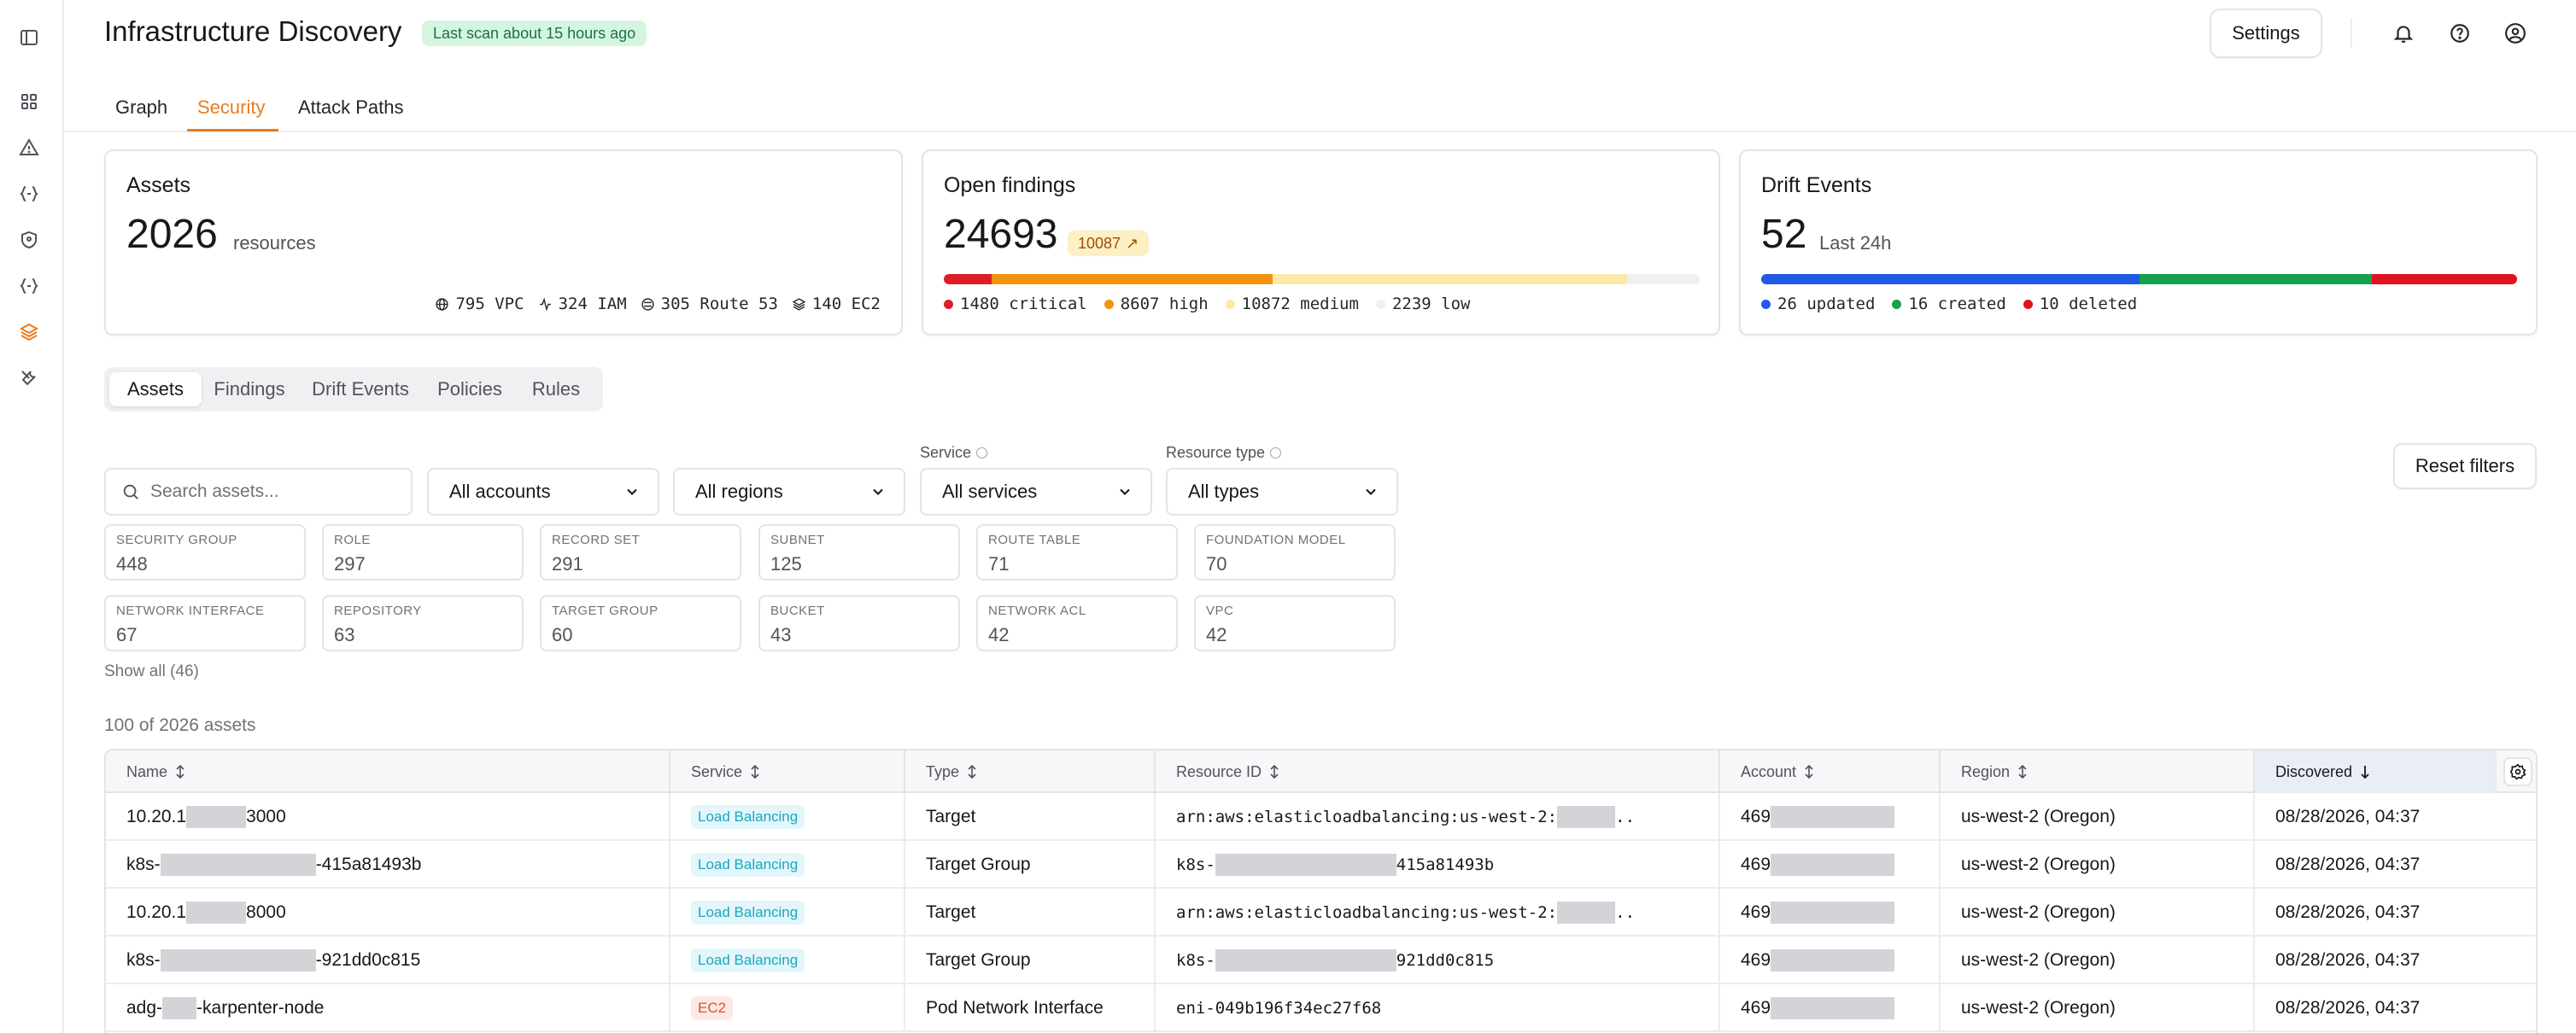 This screenshot has height=1033, width=2576. Describe the element at coordinates (1431, 304) in the screenshot. I see `legend-label: 2239 low` at that location.